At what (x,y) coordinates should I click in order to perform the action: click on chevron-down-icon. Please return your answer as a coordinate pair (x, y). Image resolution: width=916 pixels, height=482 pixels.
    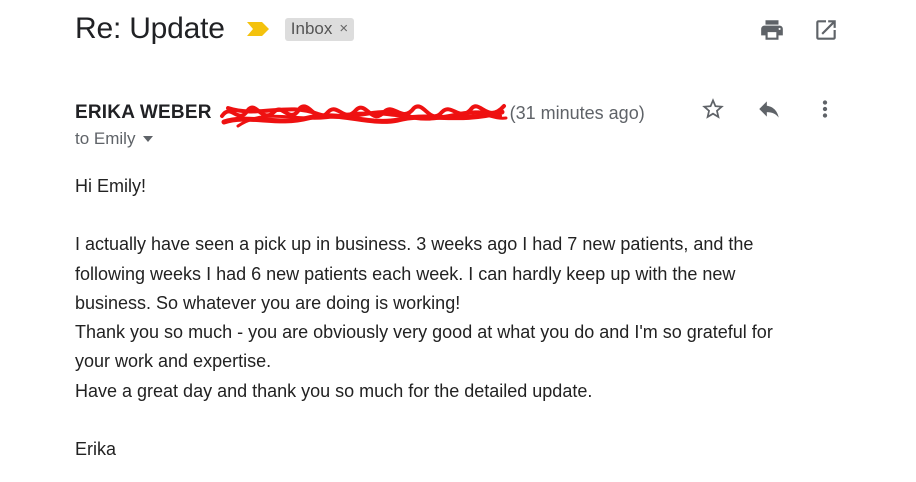
    Looking at the image, I should click on (148, 139).